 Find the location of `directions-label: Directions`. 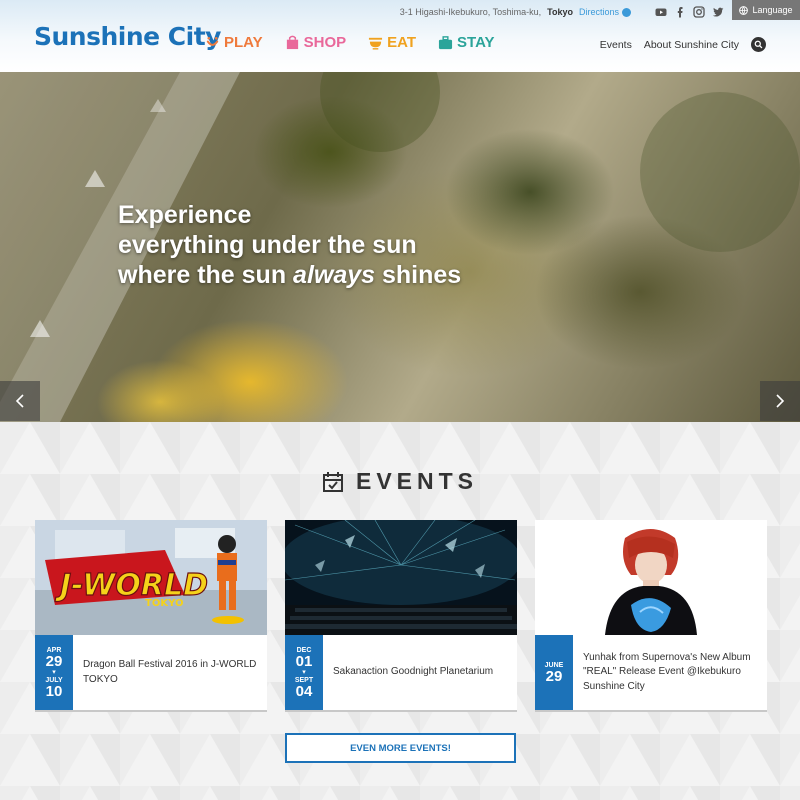

directions-label: Directions is located at coordinates (598, 12).